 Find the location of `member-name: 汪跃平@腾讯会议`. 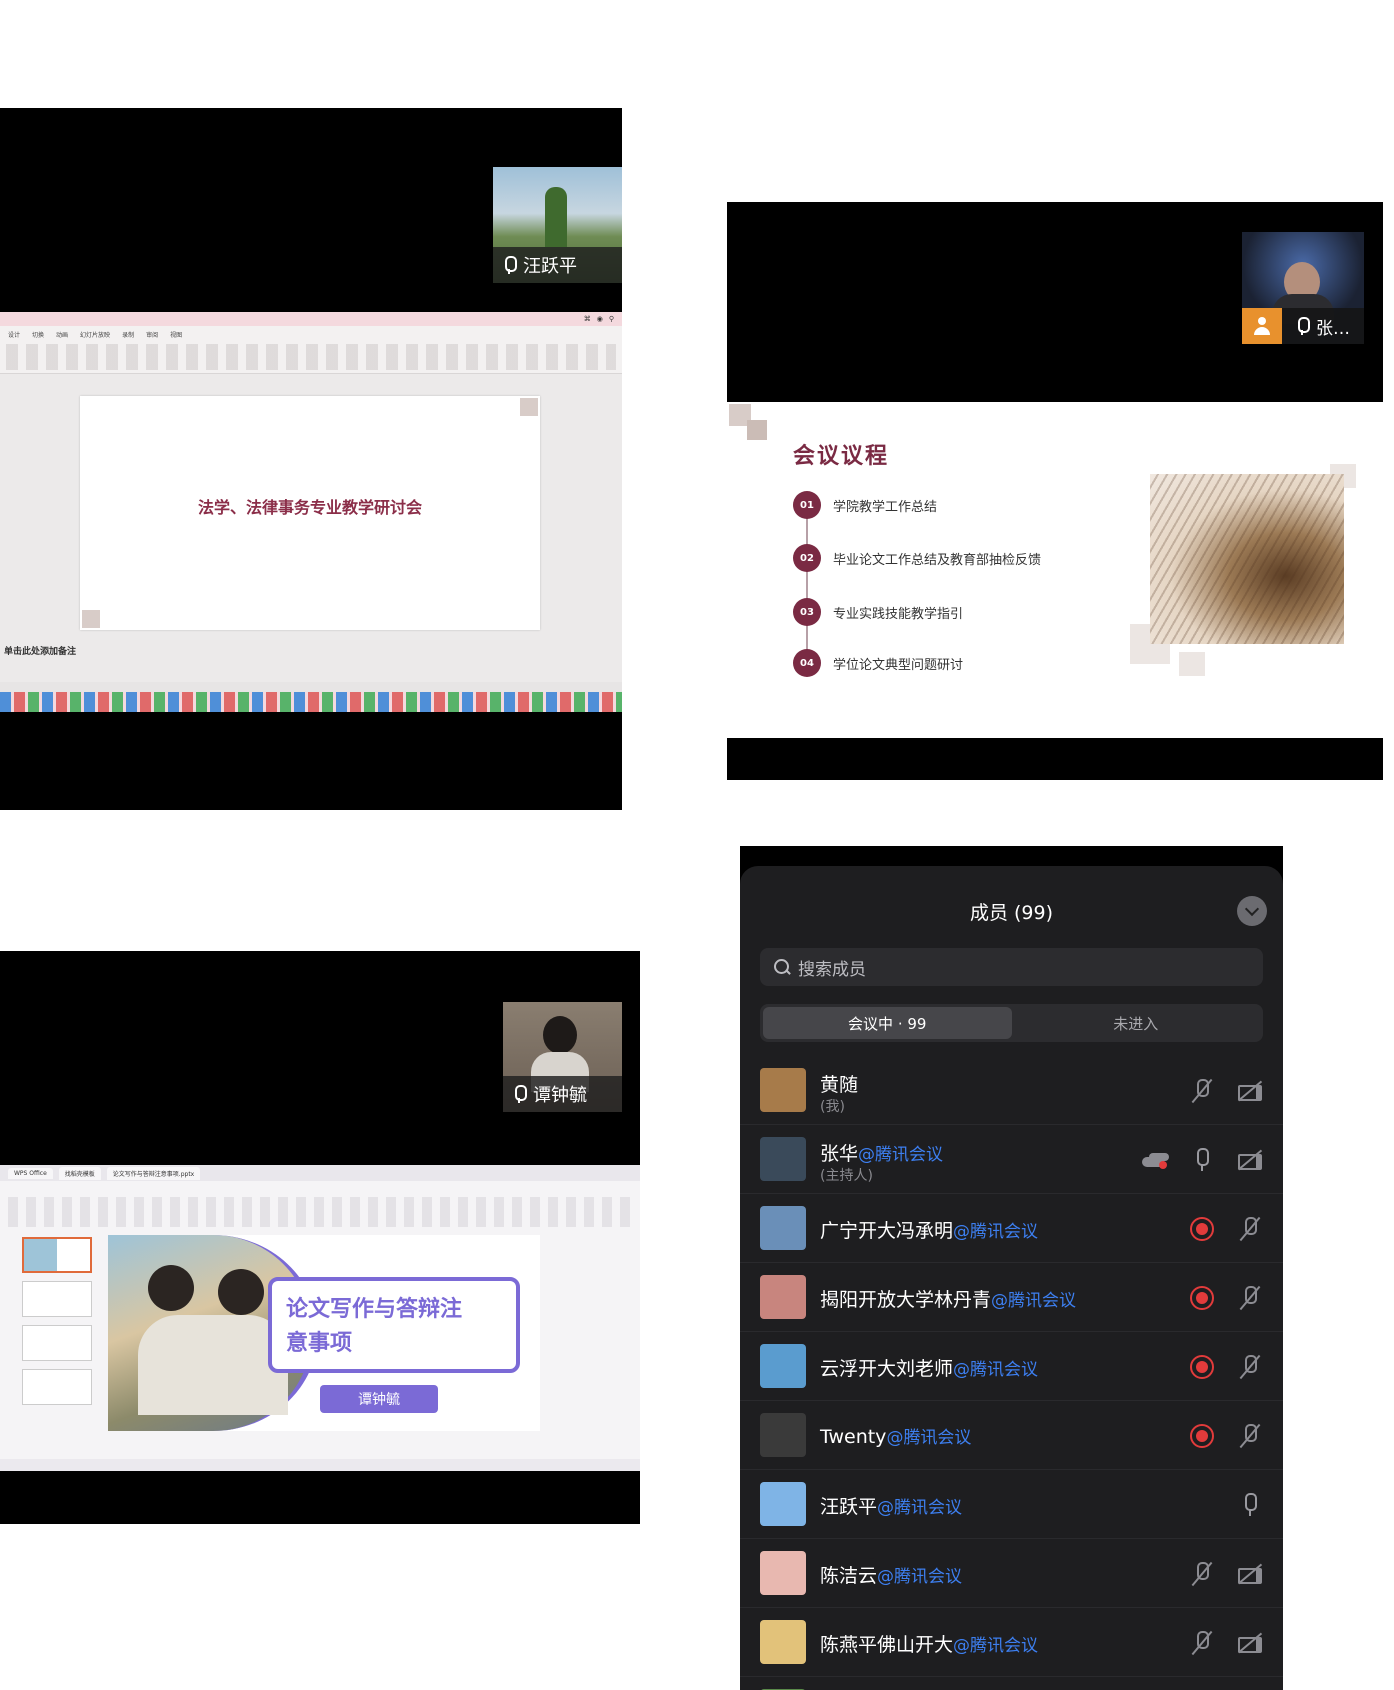

member-name: 汪跃平@腾讯会议 is located at coordinates (891, 1505).